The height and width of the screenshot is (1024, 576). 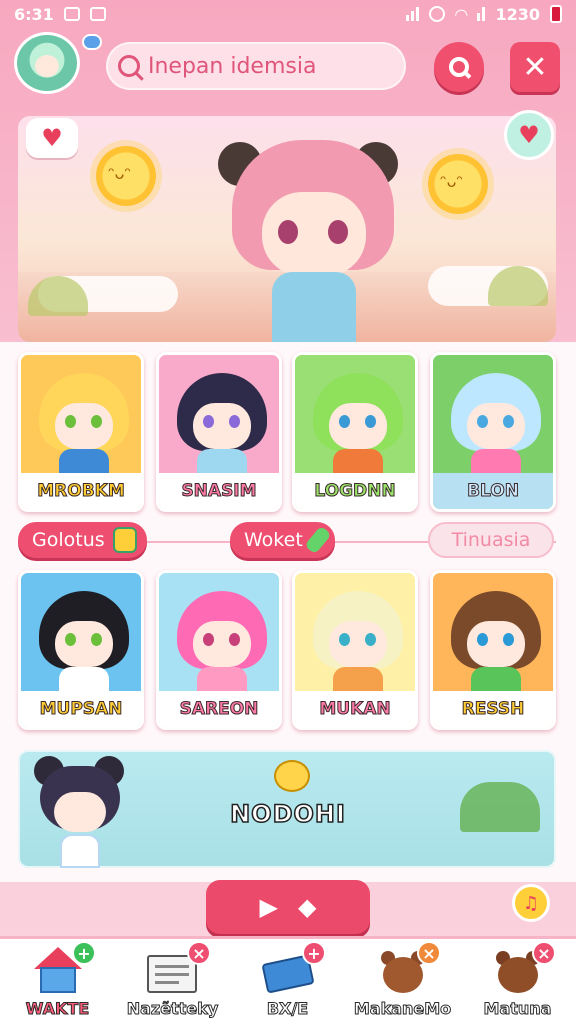 What do you see at coordinates (292, 776) in the screenshot?
I see `cat-mascot-icon` at bounding box center [292, 776].